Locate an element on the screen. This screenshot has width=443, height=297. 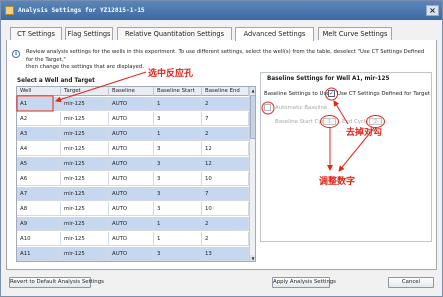
cell-well: A2 is located at coordinates (39, 119).